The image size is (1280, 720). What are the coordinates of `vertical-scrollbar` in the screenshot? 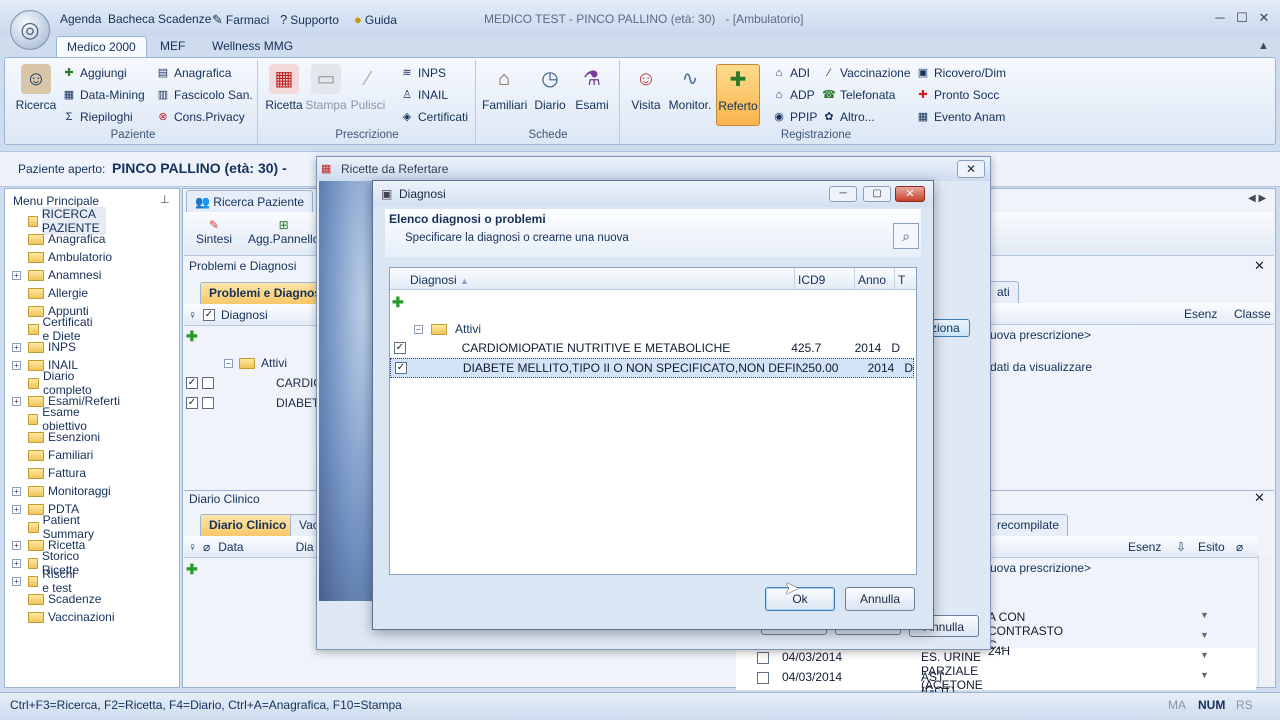 It's located at (1265, 621).